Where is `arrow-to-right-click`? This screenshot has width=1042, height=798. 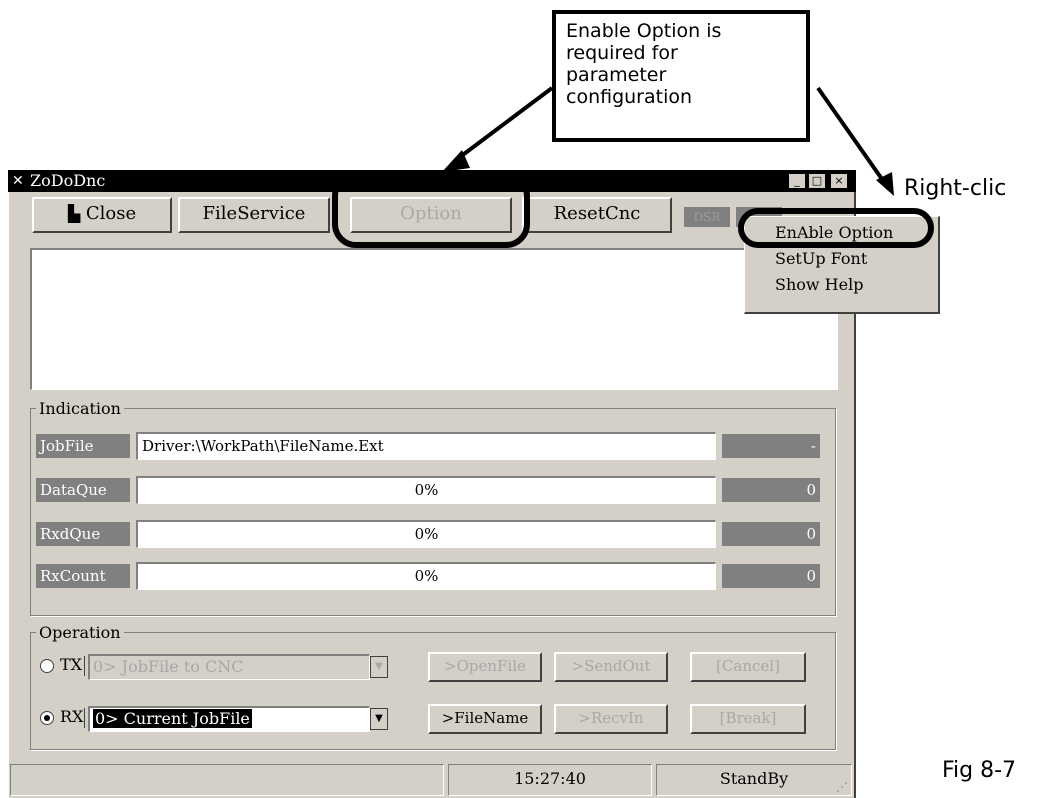 arrow-to-right-click is located at coordinates (851, 135).